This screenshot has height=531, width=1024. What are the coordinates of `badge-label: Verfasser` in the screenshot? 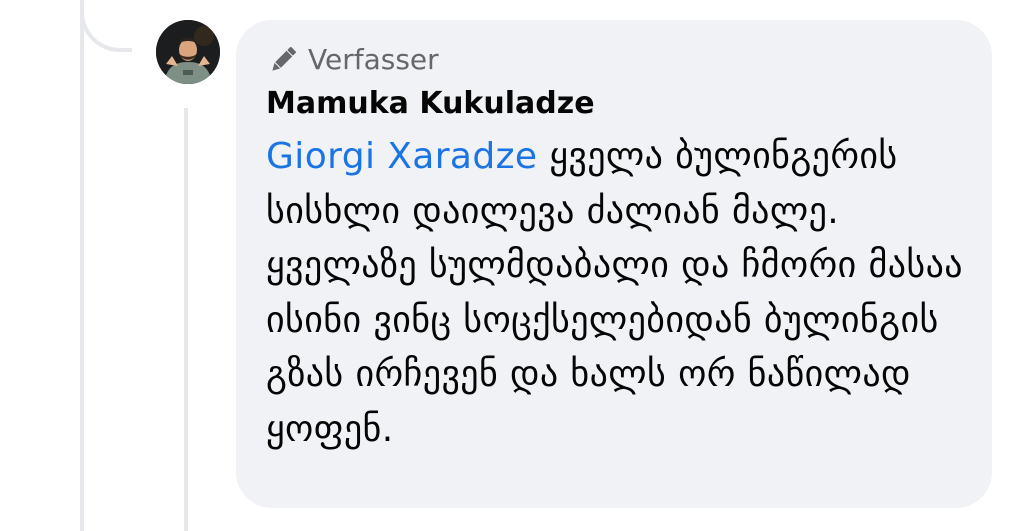 It's located at (373, 59).